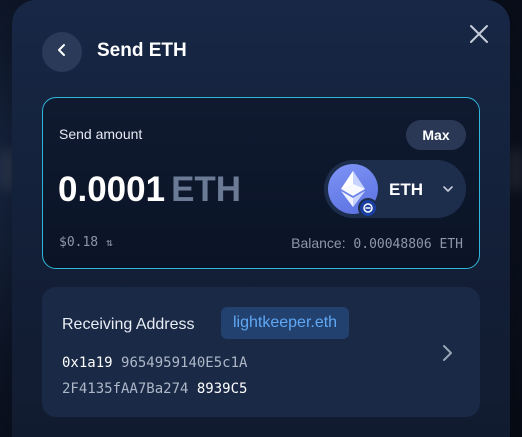 Image resolution: width=522 pixels, height=437 pixels. I want to click on balance-display: Balance: 0.00048806 ETH, so click(377, 243).